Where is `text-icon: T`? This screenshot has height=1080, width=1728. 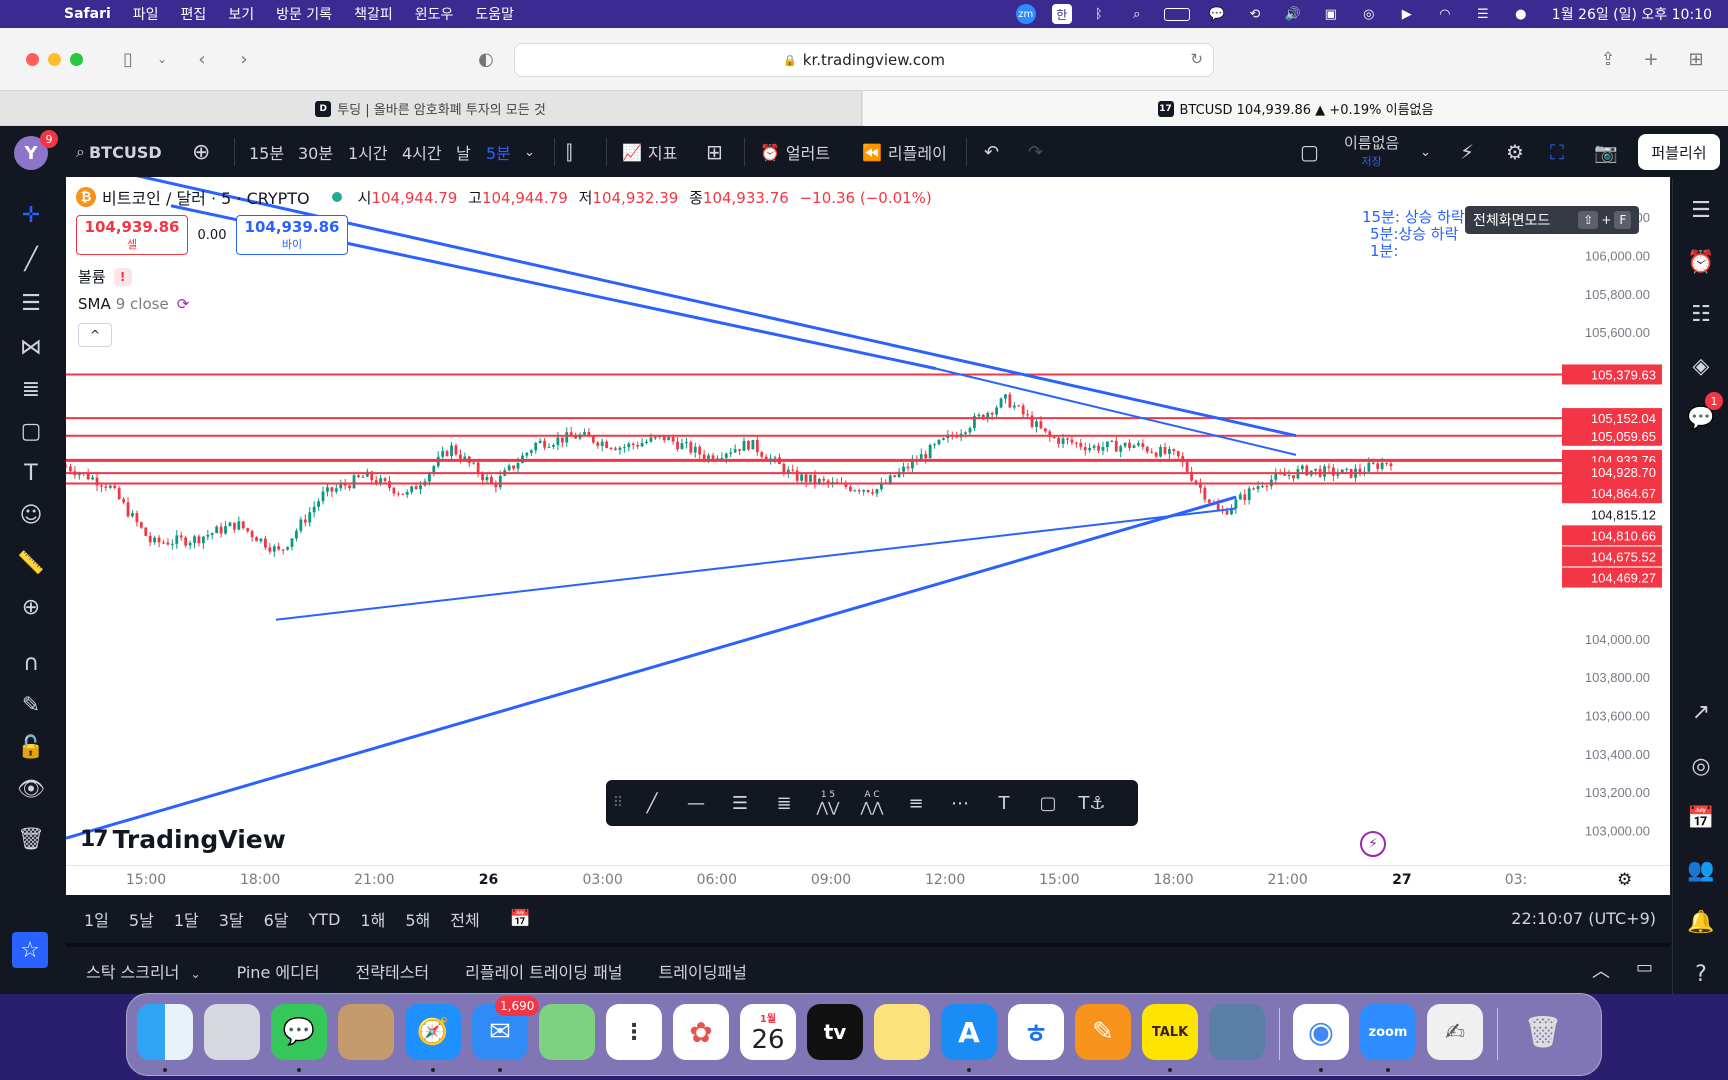 text-icon: T is located at coordinates (31, 473).